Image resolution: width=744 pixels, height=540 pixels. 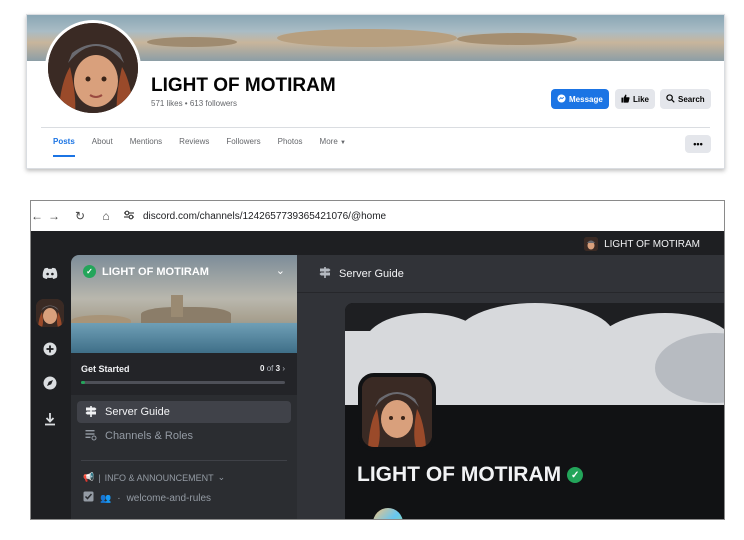 What do you see at coordinates (561, 99) in the screenshot?
I see `messenger-icon` at bounding box center [561, 99].